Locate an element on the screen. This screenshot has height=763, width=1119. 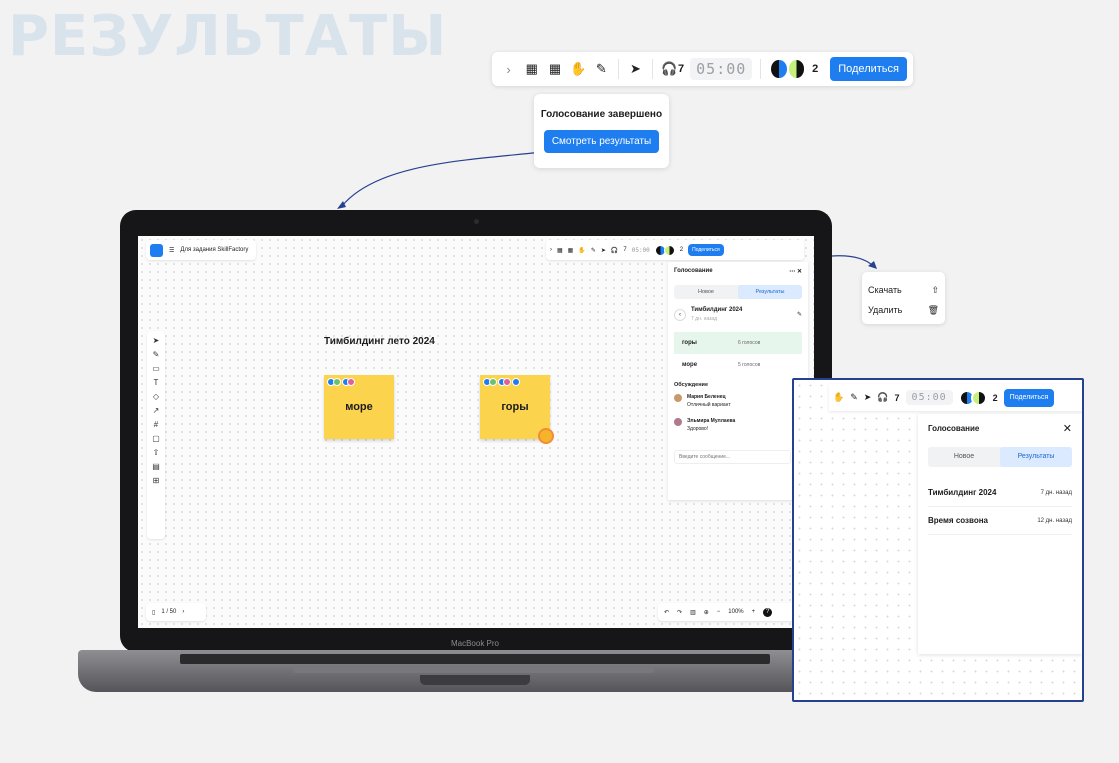
sticky-note: море is located at coordinates (359, 407).